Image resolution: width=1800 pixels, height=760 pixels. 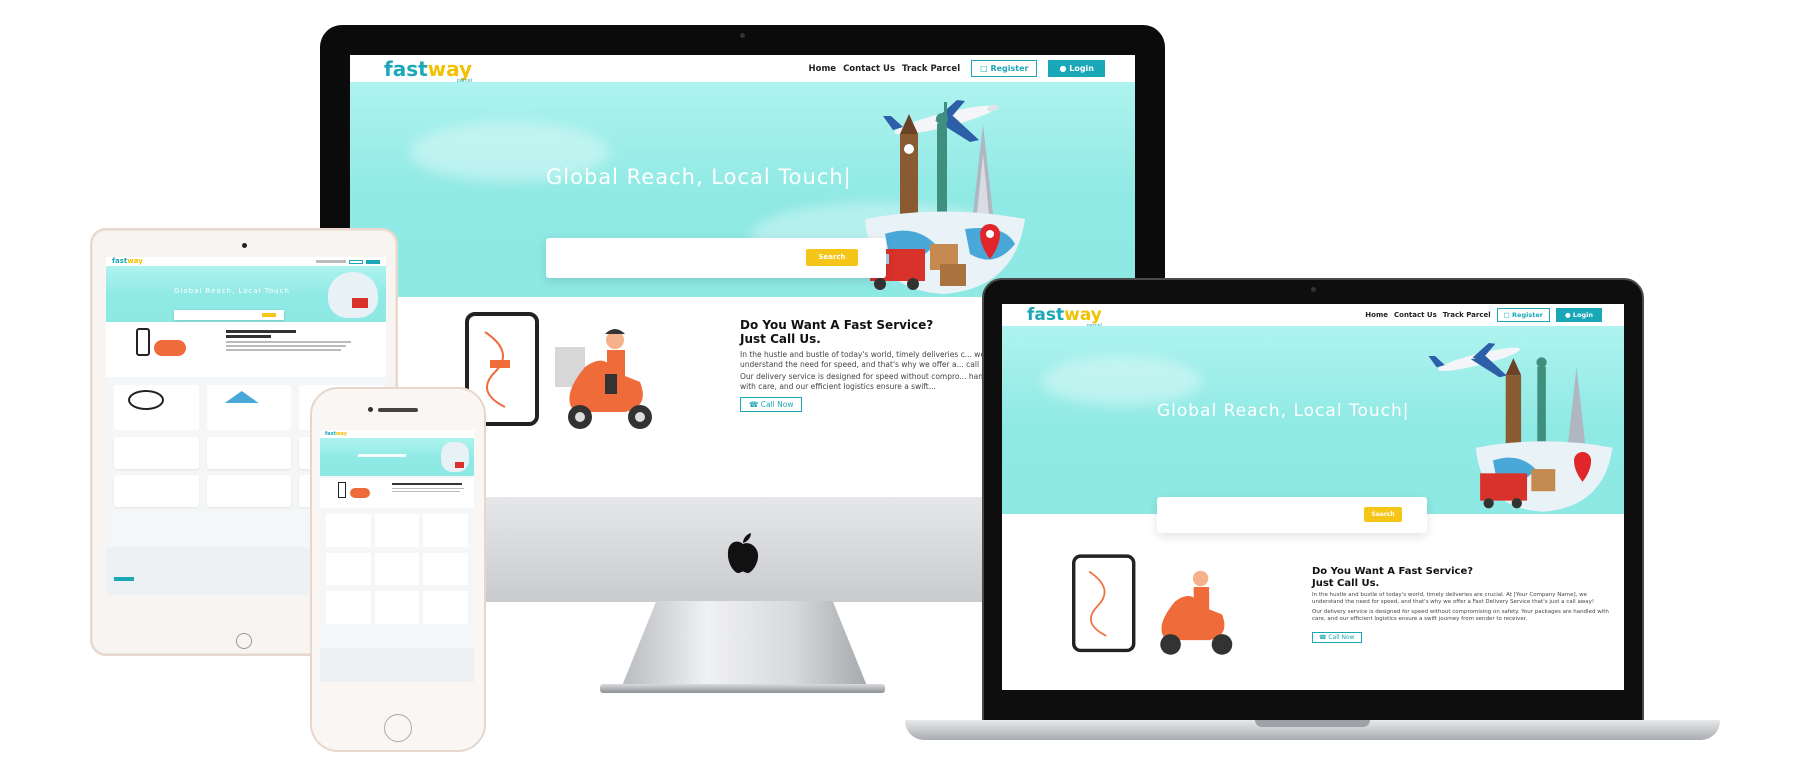 What do you see at coordinates (558, 370) in the screenshot?
I see `delivery-scooter-illustration` at bounding box center [558, 370].